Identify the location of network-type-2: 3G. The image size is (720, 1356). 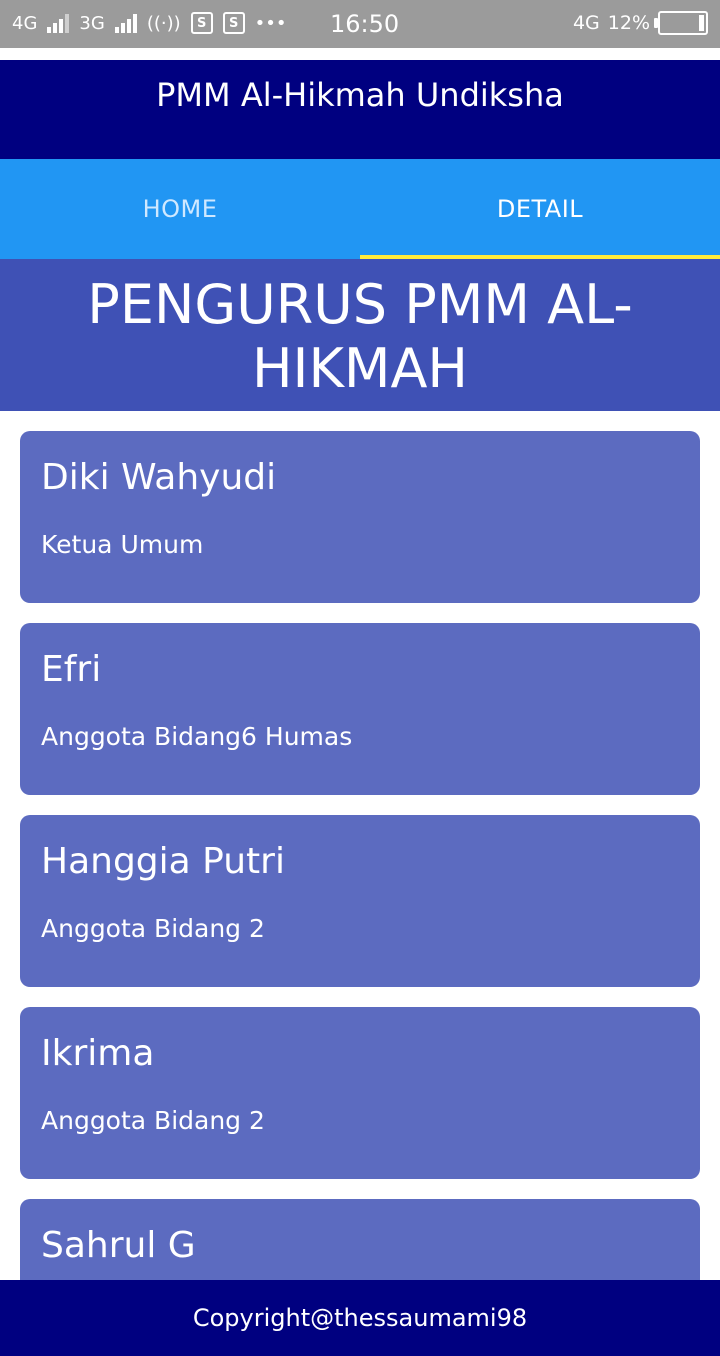
(92, 23).